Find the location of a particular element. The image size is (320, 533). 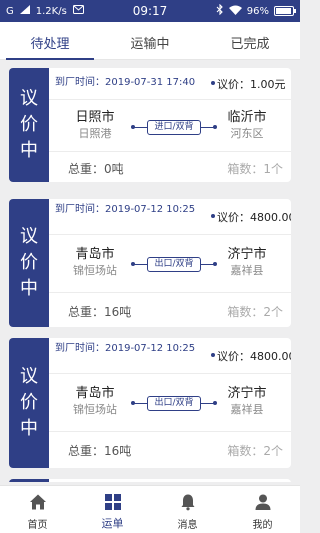

nav-waybill: 运单 is located at coordinates (112, 509).